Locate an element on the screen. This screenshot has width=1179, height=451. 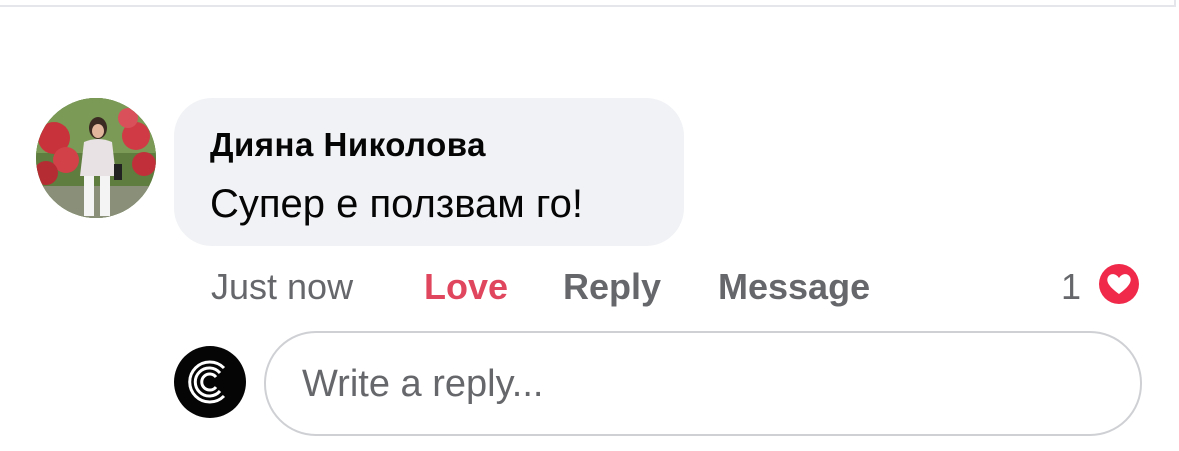
comment-bubble: Дияна Николова Супер е ползвам го! is located at coordinates (429, 172).